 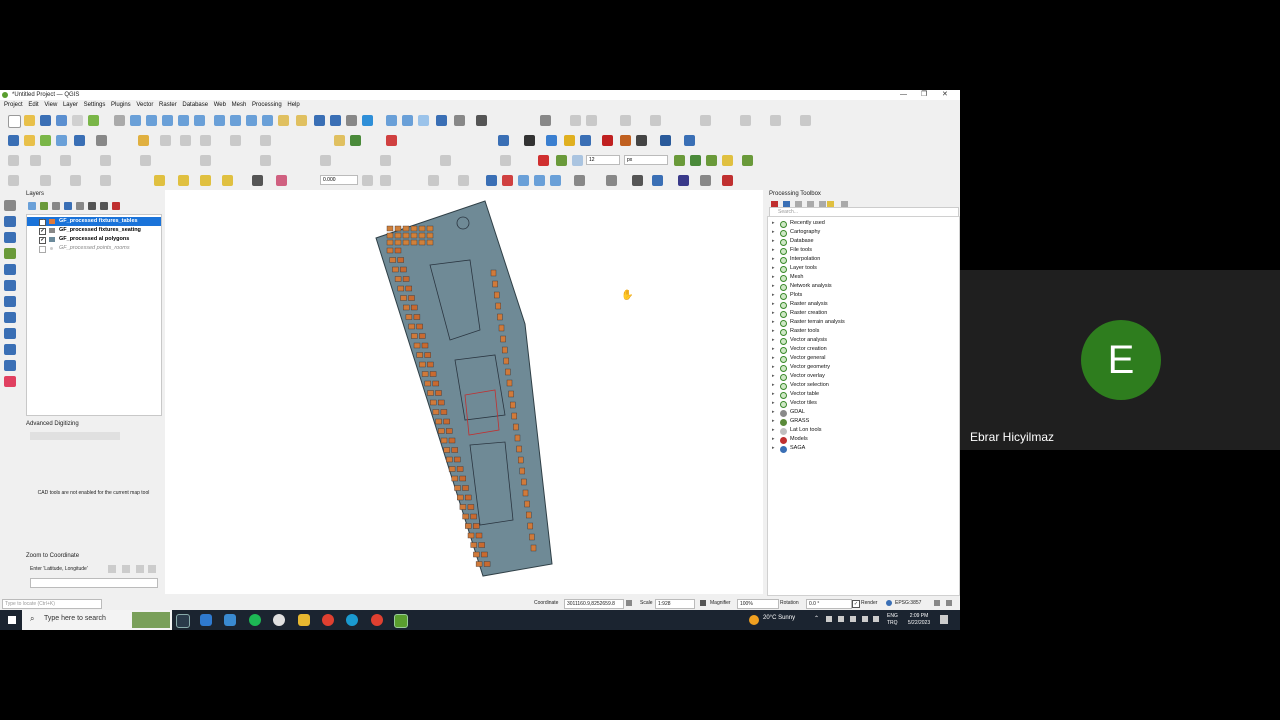 I want to click on script-editor-icon, so click(x=665, y=140).